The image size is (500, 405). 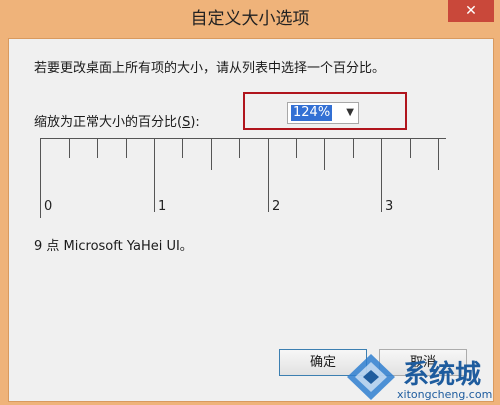 I want to click on watermark-brand: 系统城, so click(x=442, y=375).